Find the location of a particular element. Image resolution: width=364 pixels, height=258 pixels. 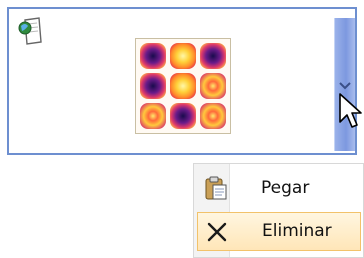

menu-item-delete: Eliminar is located at coordinates (279, 231).